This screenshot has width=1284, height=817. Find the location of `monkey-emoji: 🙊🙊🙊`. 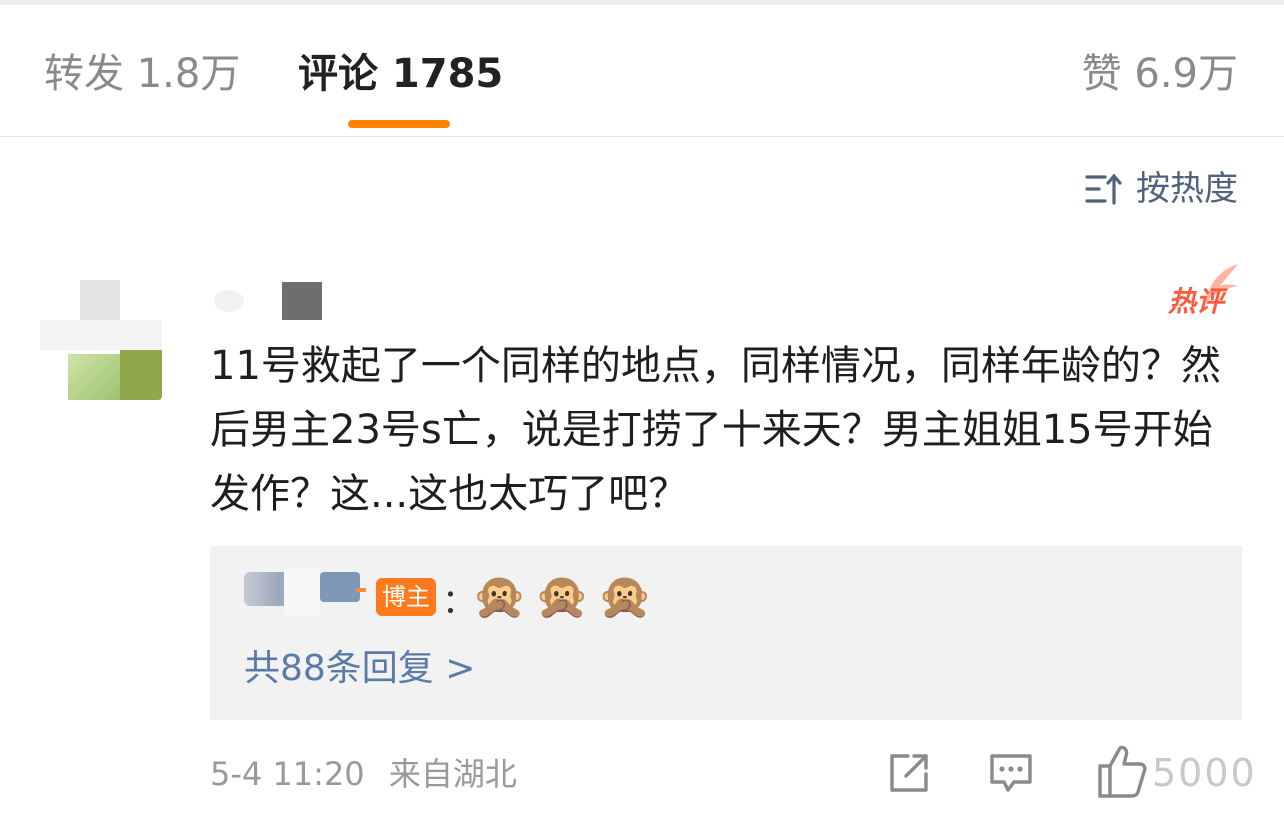

monkey-emoji: 🙊🙊🙊 is located at coordinates (566, 596).